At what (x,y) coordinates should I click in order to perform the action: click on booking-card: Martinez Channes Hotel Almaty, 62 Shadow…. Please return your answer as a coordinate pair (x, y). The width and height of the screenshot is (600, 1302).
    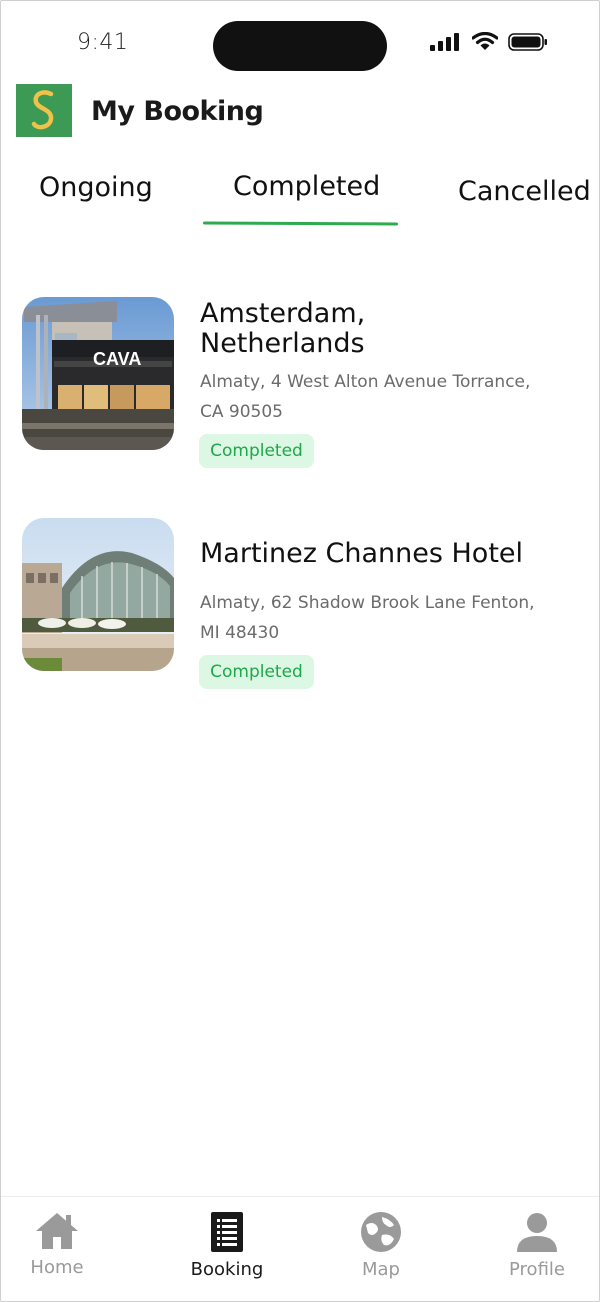
    Looking at the image, I should click on (302, 605).